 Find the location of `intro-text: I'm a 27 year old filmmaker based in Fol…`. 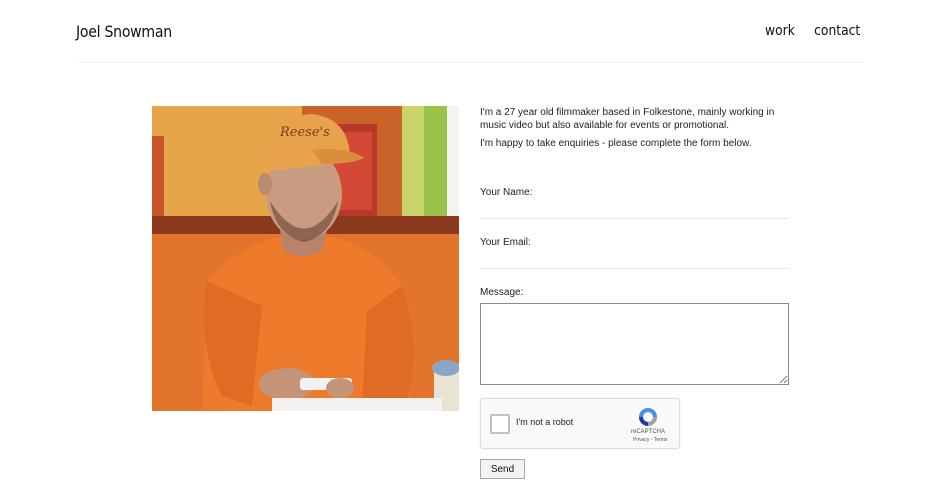

intro-text: I'm a 27 year old filmmaker based in Fol… is located at coordinates (627, 119).